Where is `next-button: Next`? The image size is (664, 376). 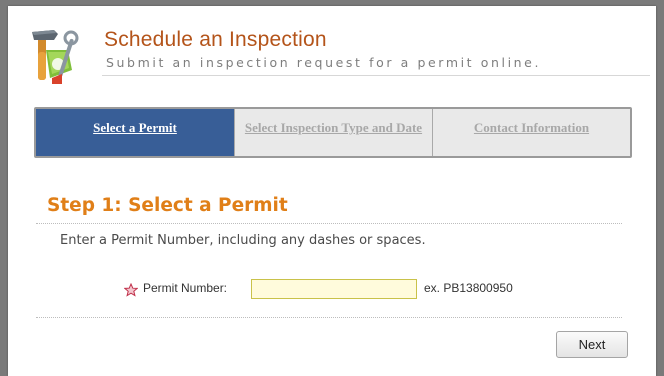
next-button: Next is located at coordinates (592, 344).